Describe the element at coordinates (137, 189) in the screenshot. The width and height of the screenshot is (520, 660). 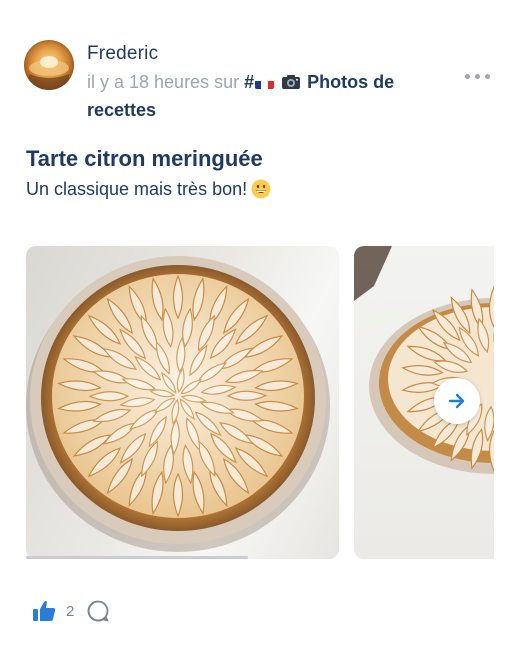
I see `post-description-text: Un classique mais très bon!` at that location.